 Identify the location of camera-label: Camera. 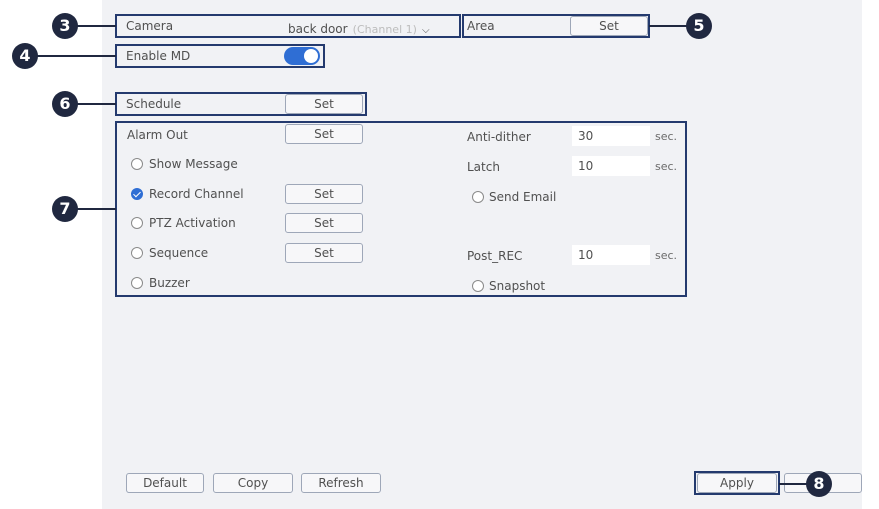
(150, 26).